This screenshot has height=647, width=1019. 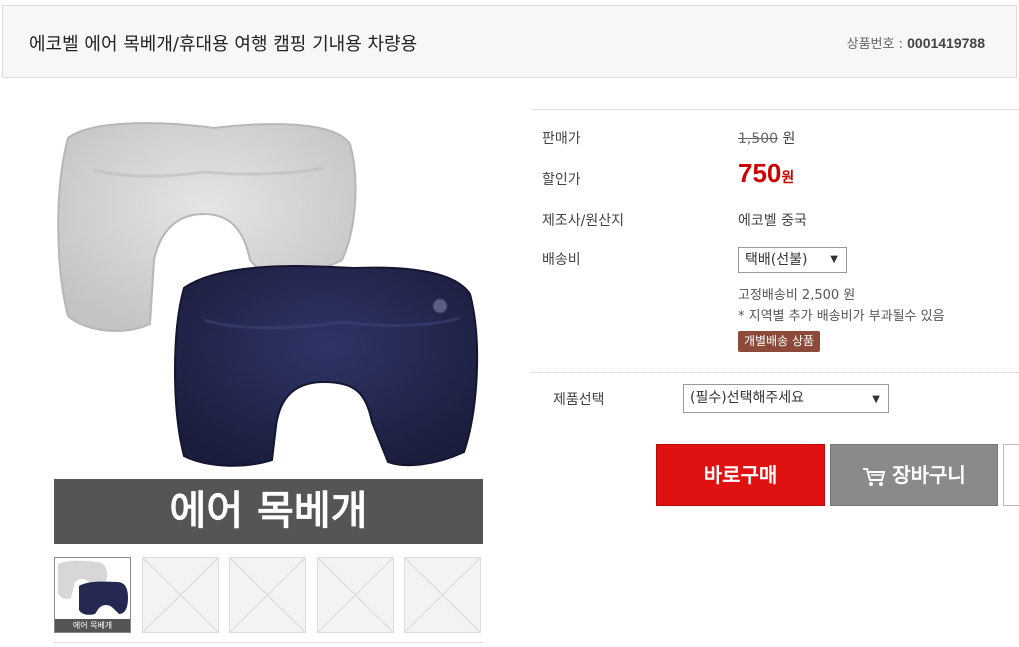 I want to click on shipping-fee: 고정배송비 2,500 원, so click(x=797, y=295).